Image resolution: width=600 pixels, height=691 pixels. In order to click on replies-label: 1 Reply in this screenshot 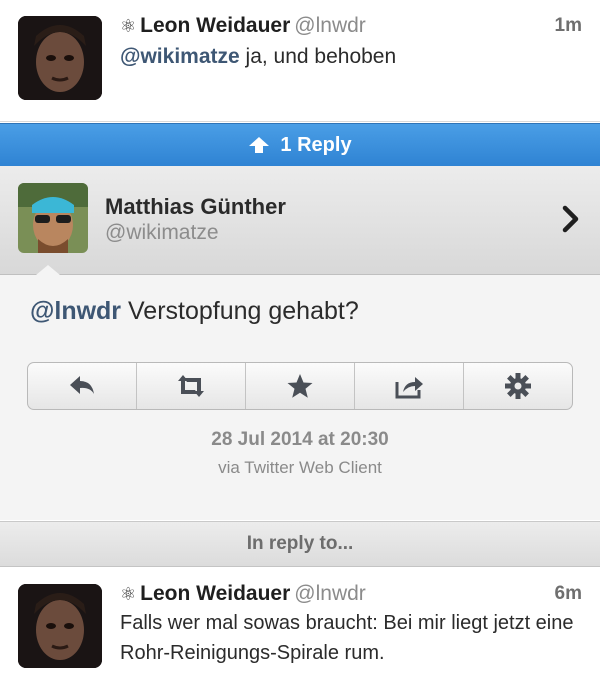, I will do `click(316, 144)`.